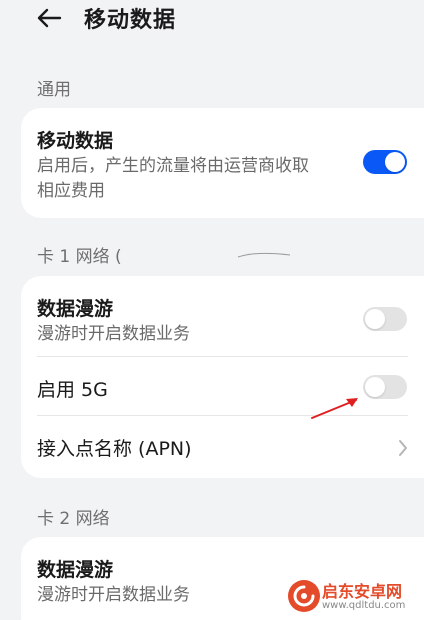  I want to click on annotation-arrow-icon, so click(334, 408).